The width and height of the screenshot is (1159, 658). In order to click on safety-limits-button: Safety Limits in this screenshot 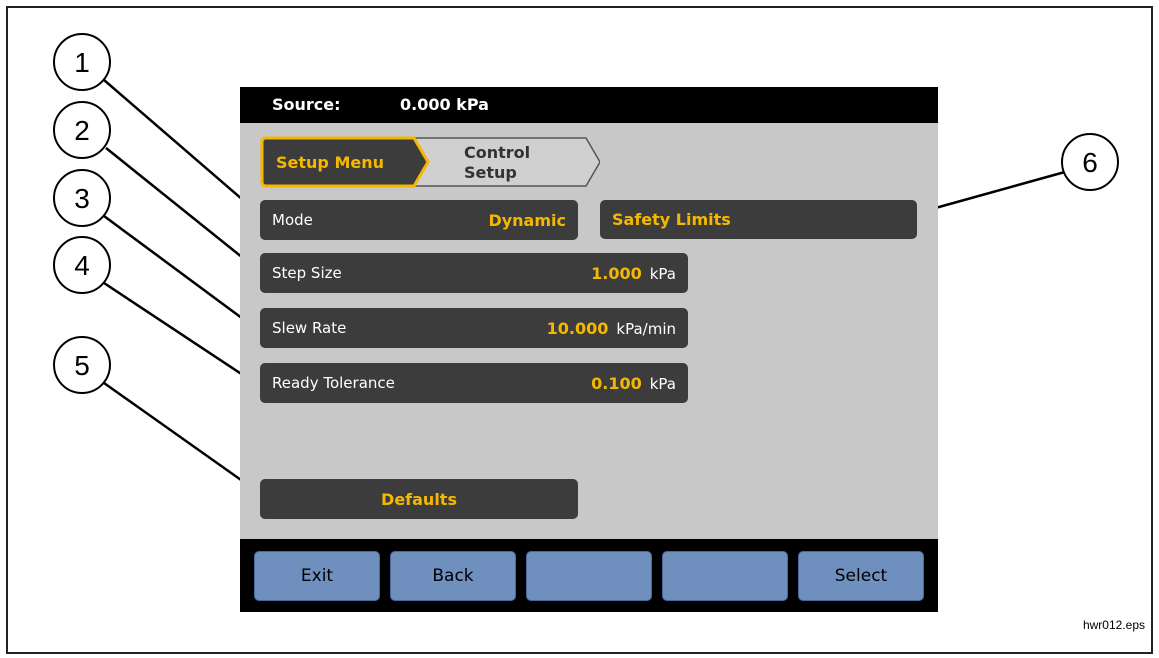, I will do `click(758, 219)`.